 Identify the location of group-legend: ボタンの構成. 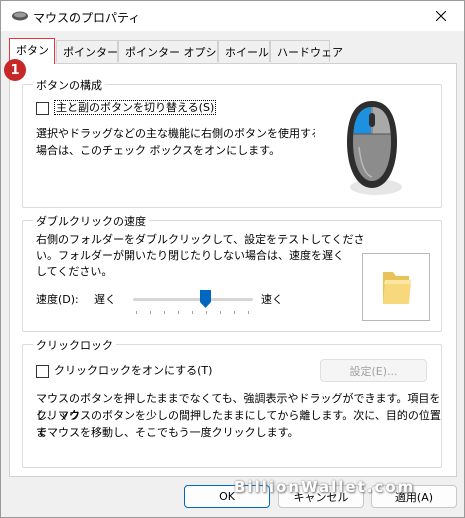
(69, 85).